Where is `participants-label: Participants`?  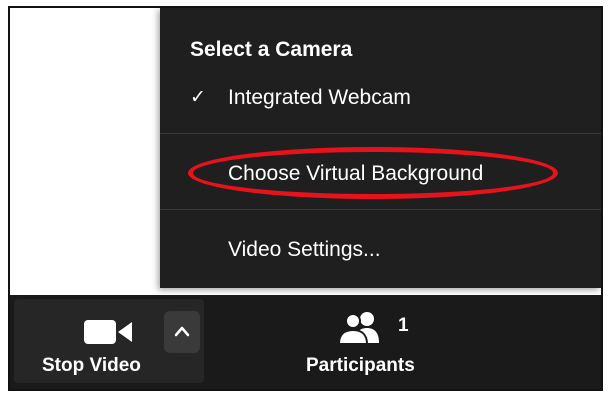 participants-label: Participants is located at coordinates (360, 365).